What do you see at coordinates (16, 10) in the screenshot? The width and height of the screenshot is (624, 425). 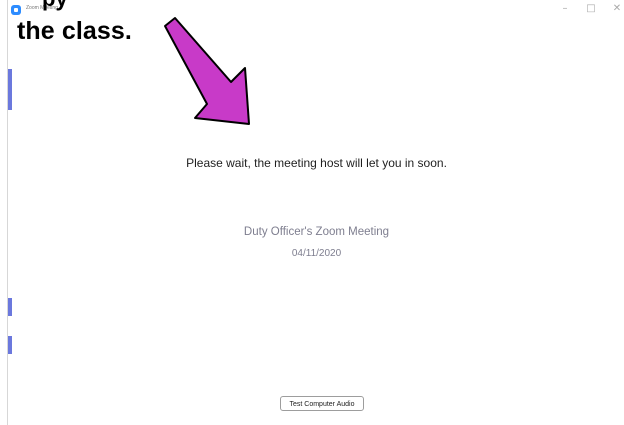 I see `zoom-app-icon` at bounding box center [16, 10].